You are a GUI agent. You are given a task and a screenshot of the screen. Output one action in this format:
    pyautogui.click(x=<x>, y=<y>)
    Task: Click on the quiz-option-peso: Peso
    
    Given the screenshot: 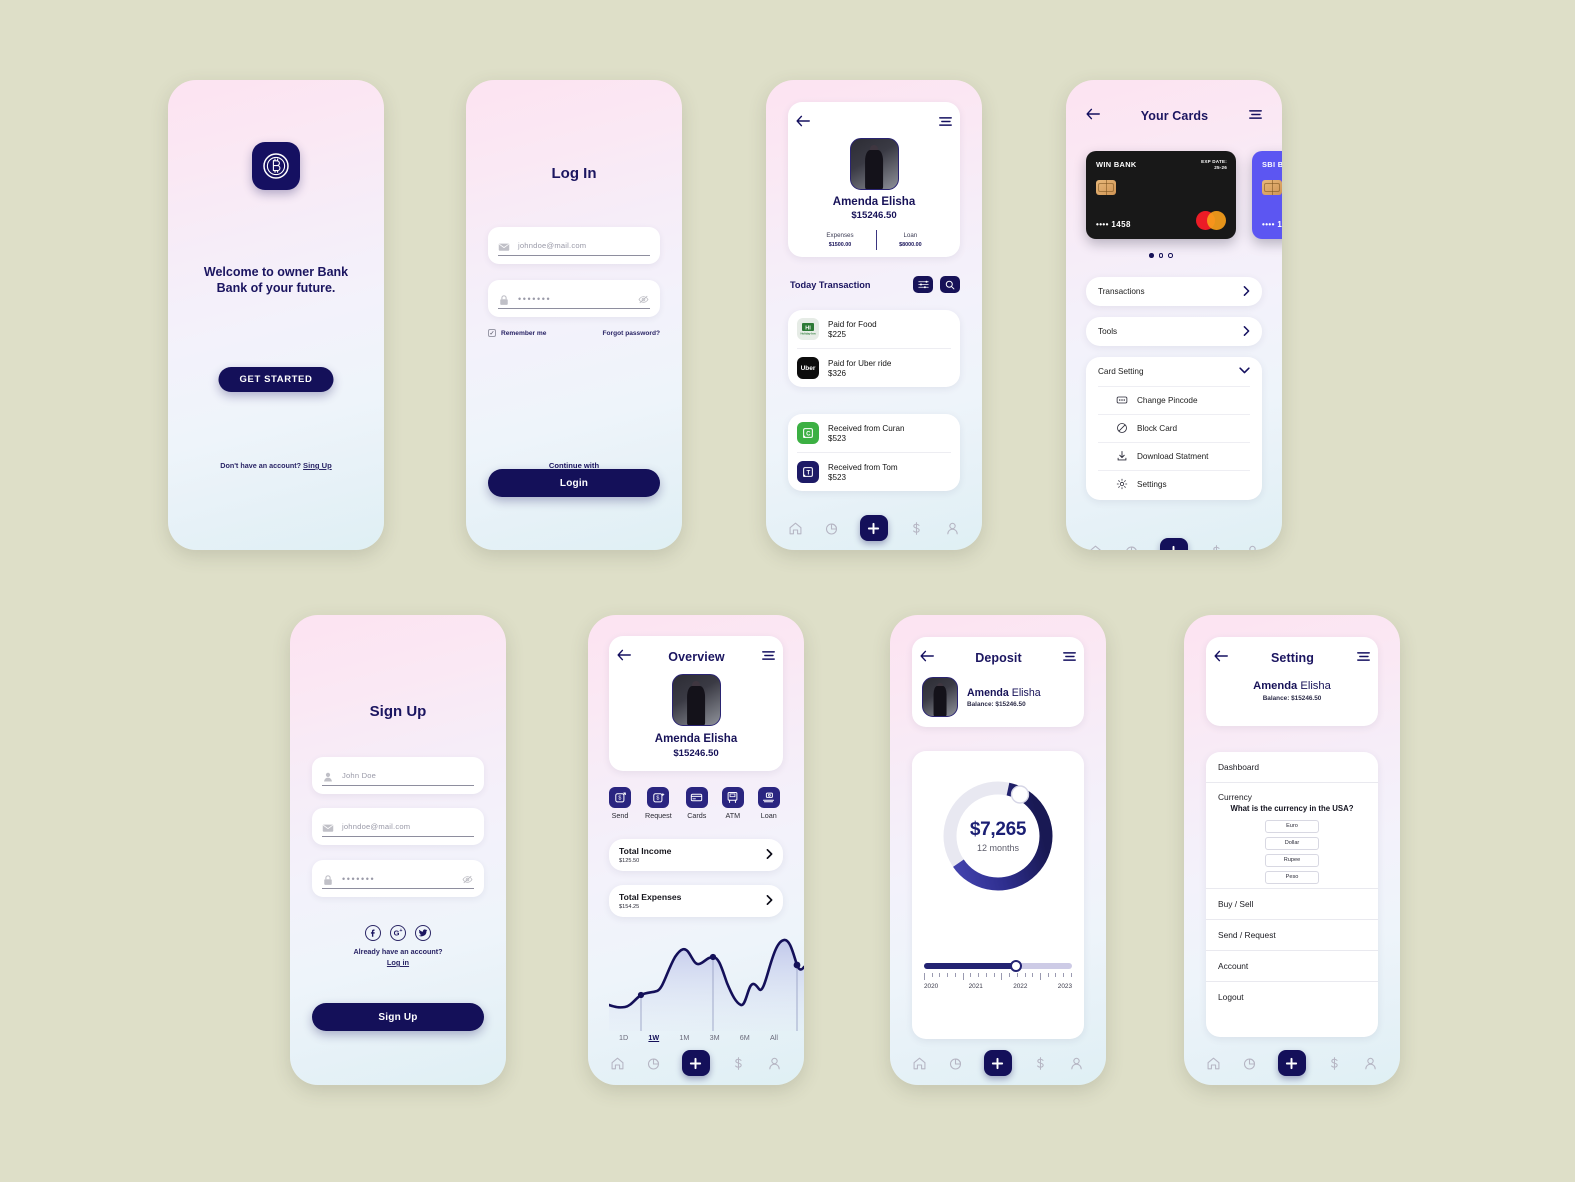 What is the action you would take?
    pyautogui.click(x=1292, y=877)
    